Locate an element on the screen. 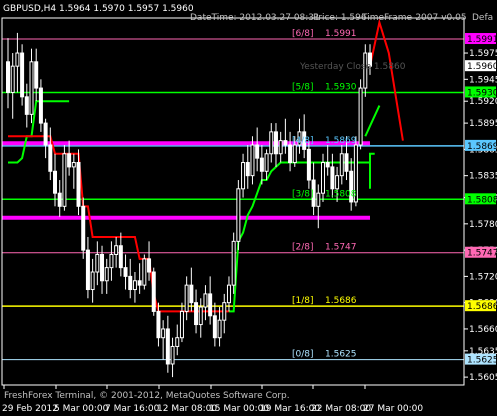 The height and width of the screenshot is (416, 497). indicator-name: TimeFrame-2007-v0.05 is located at coordinates (414, 18).